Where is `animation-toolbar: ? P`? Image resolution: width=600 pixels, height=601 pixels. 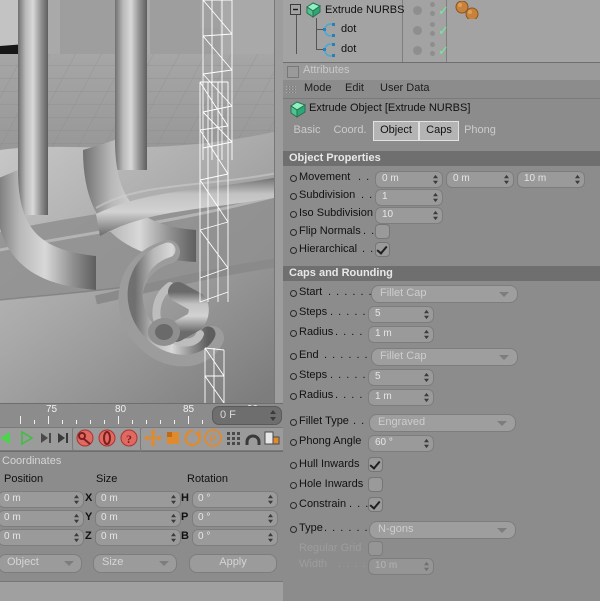
animation-toolbar: ? P is located at coordinates (141, 438).